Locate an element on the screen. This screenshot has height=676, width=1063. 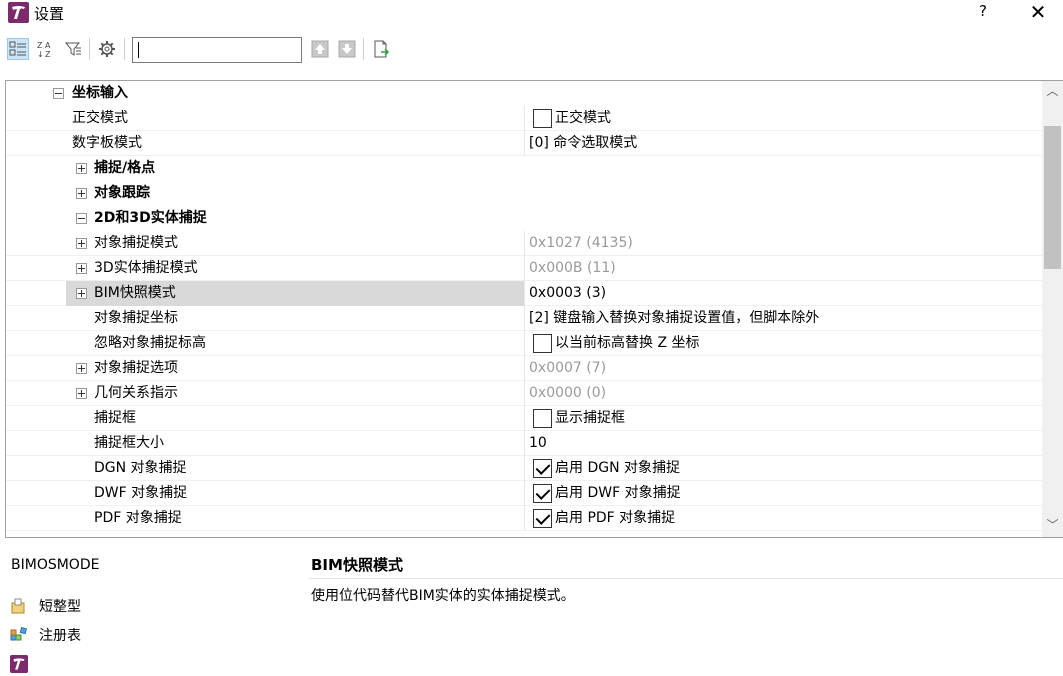
integer-type-icon is located at coordinates (18, 606).